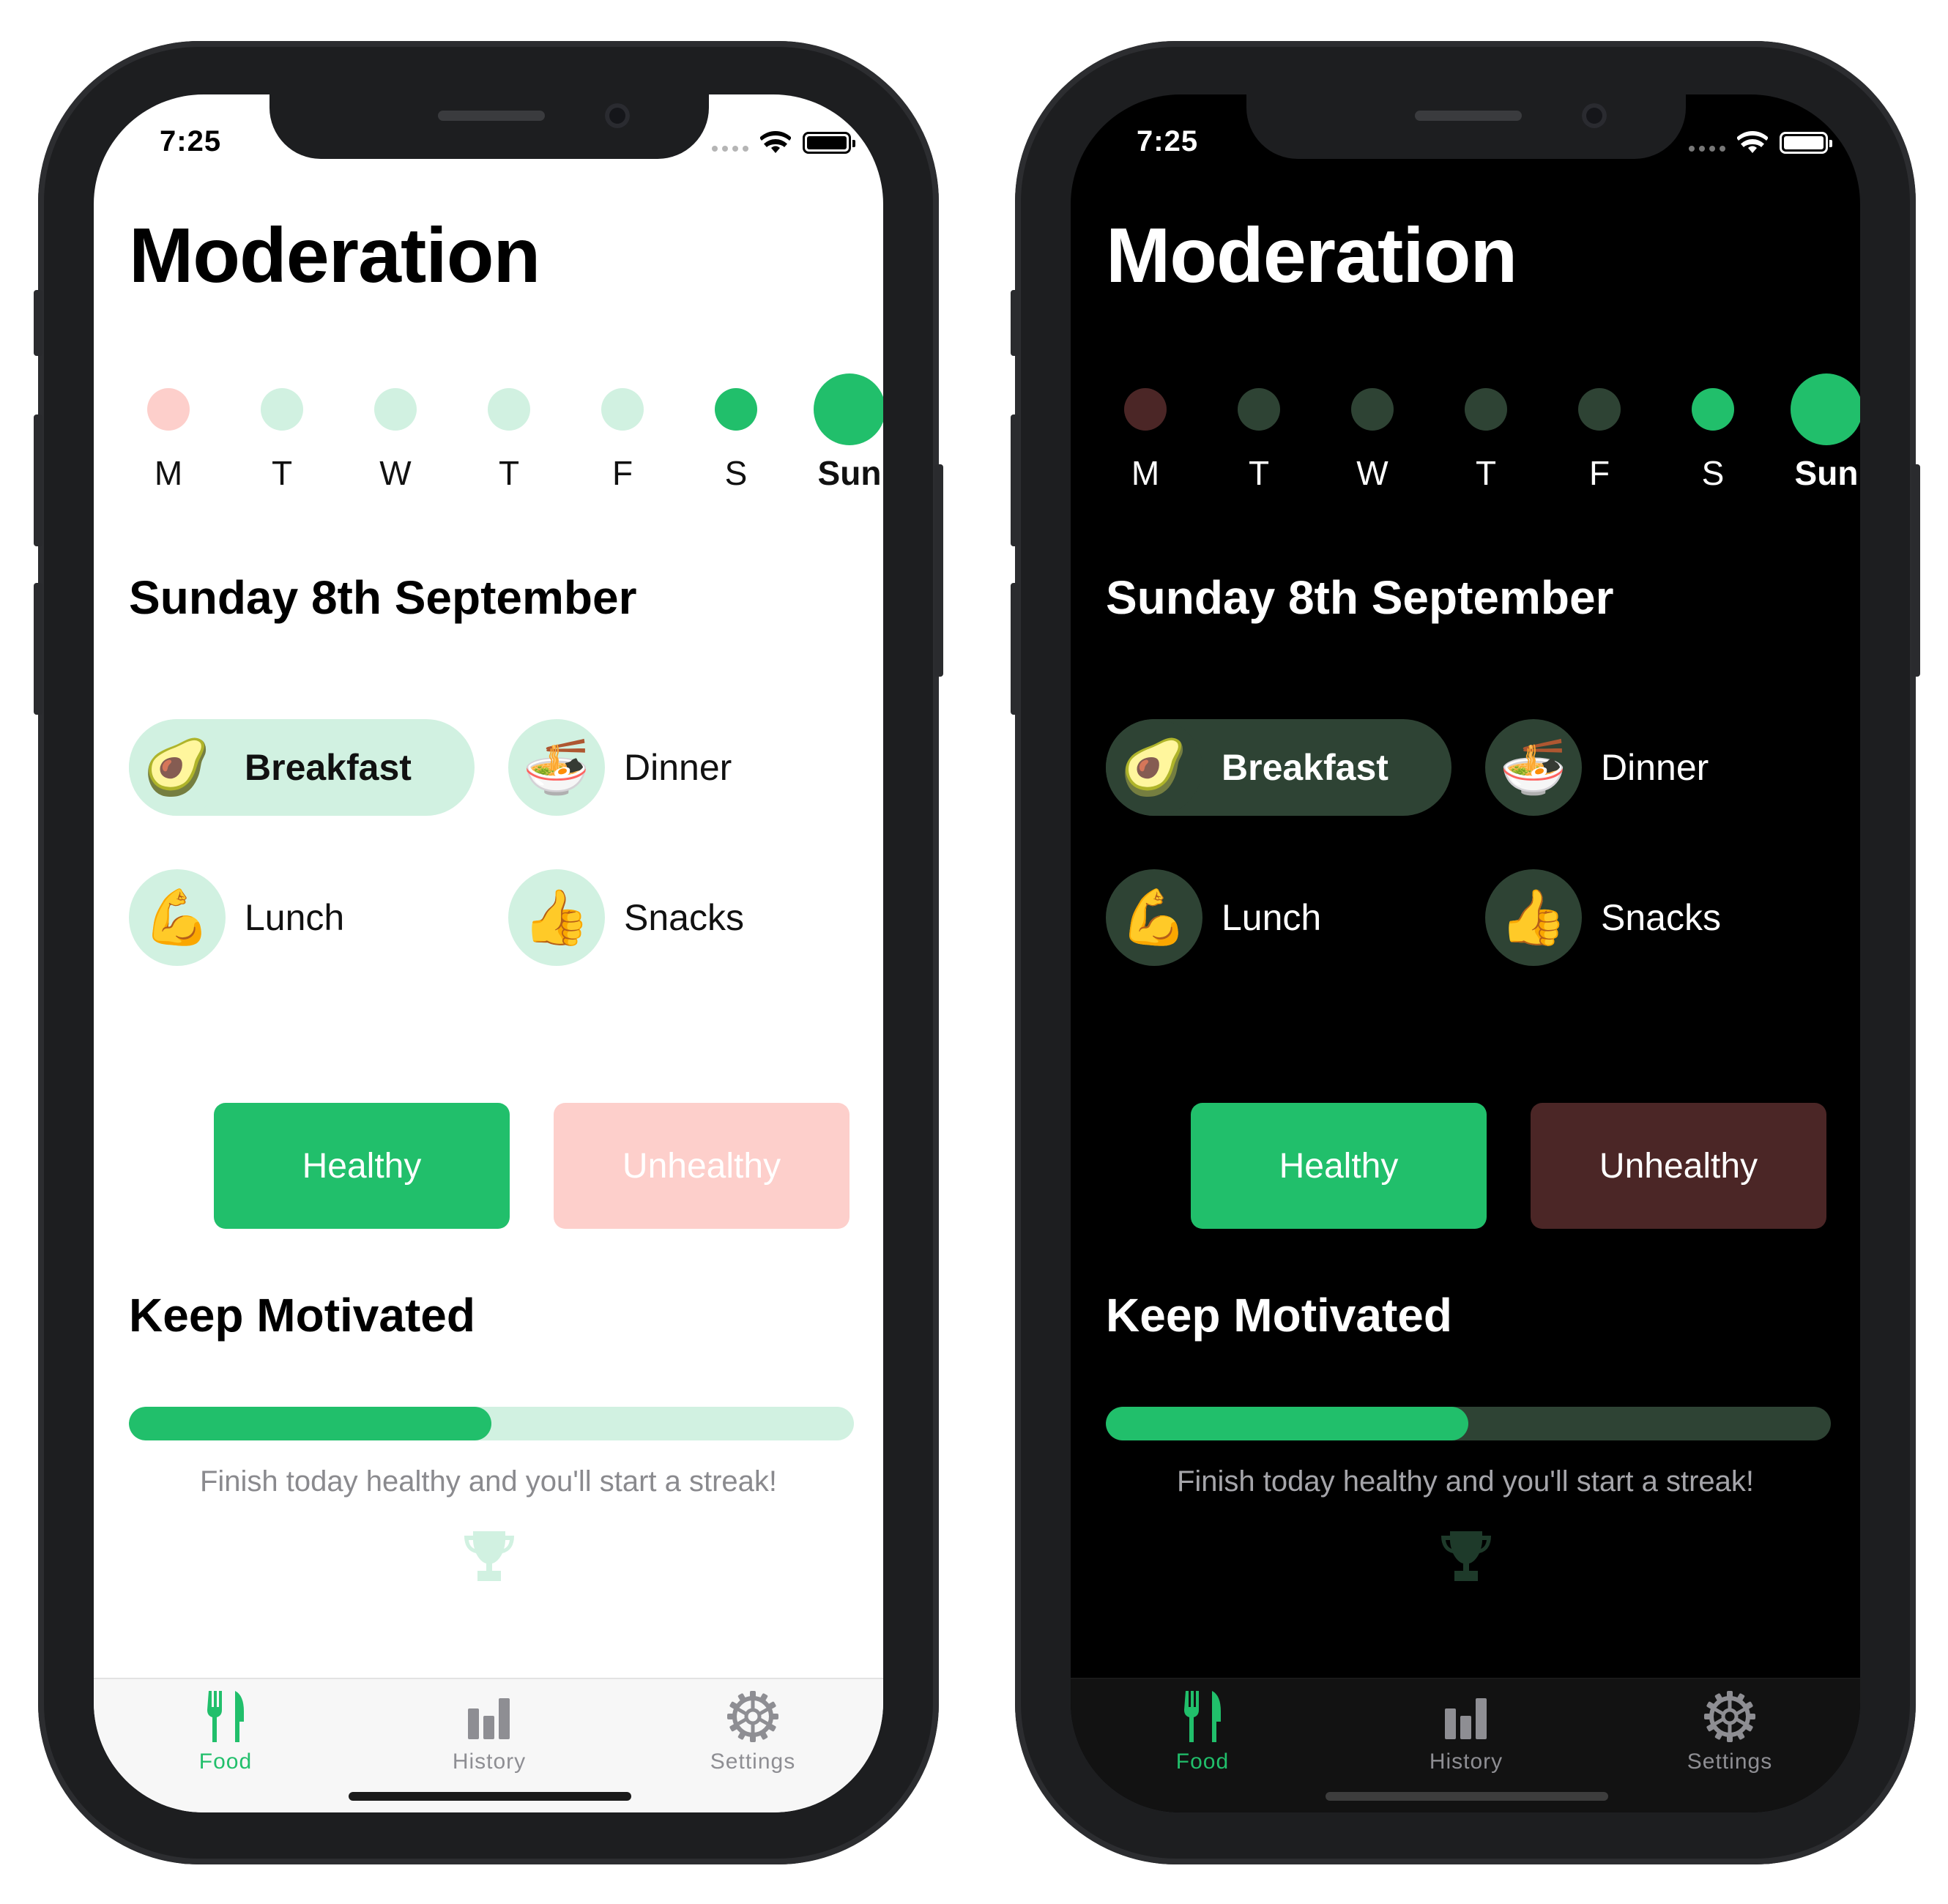  What do you see at coordinates (302, 1316) in the screenshot?
I see `motivation-heading: Keep Motivated` at bounding box center [302, 1316].